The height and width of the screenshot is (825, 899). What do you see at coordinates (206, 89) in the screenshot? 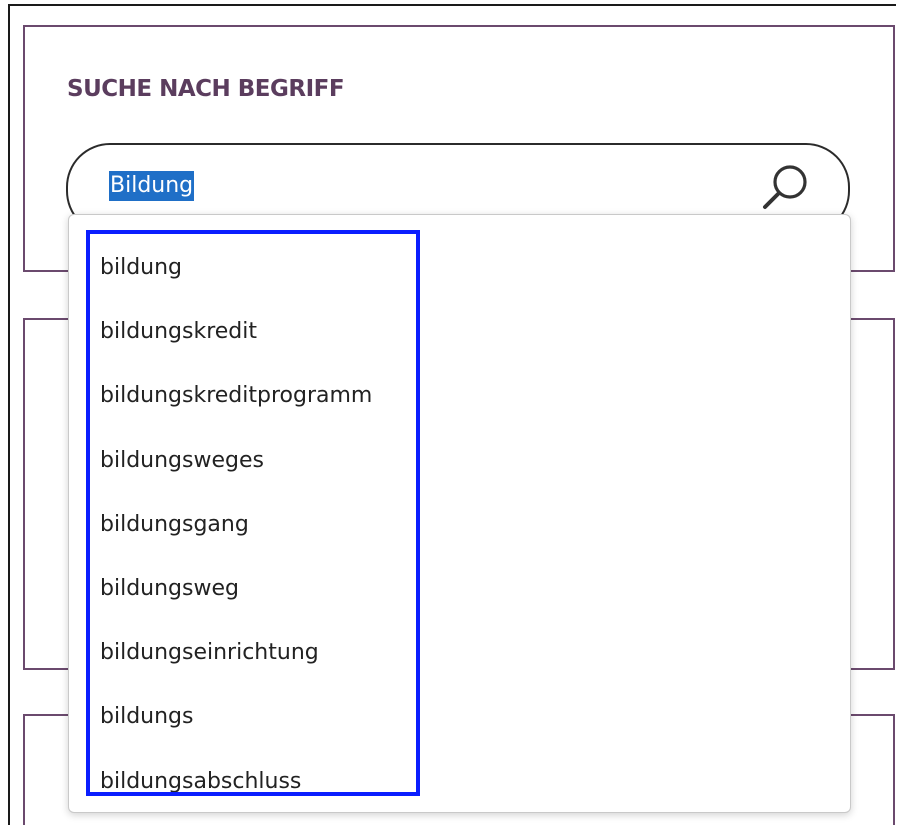
I see `section-title: SUCHE NACH BEGRIFF` at bounding box center [206, 89].